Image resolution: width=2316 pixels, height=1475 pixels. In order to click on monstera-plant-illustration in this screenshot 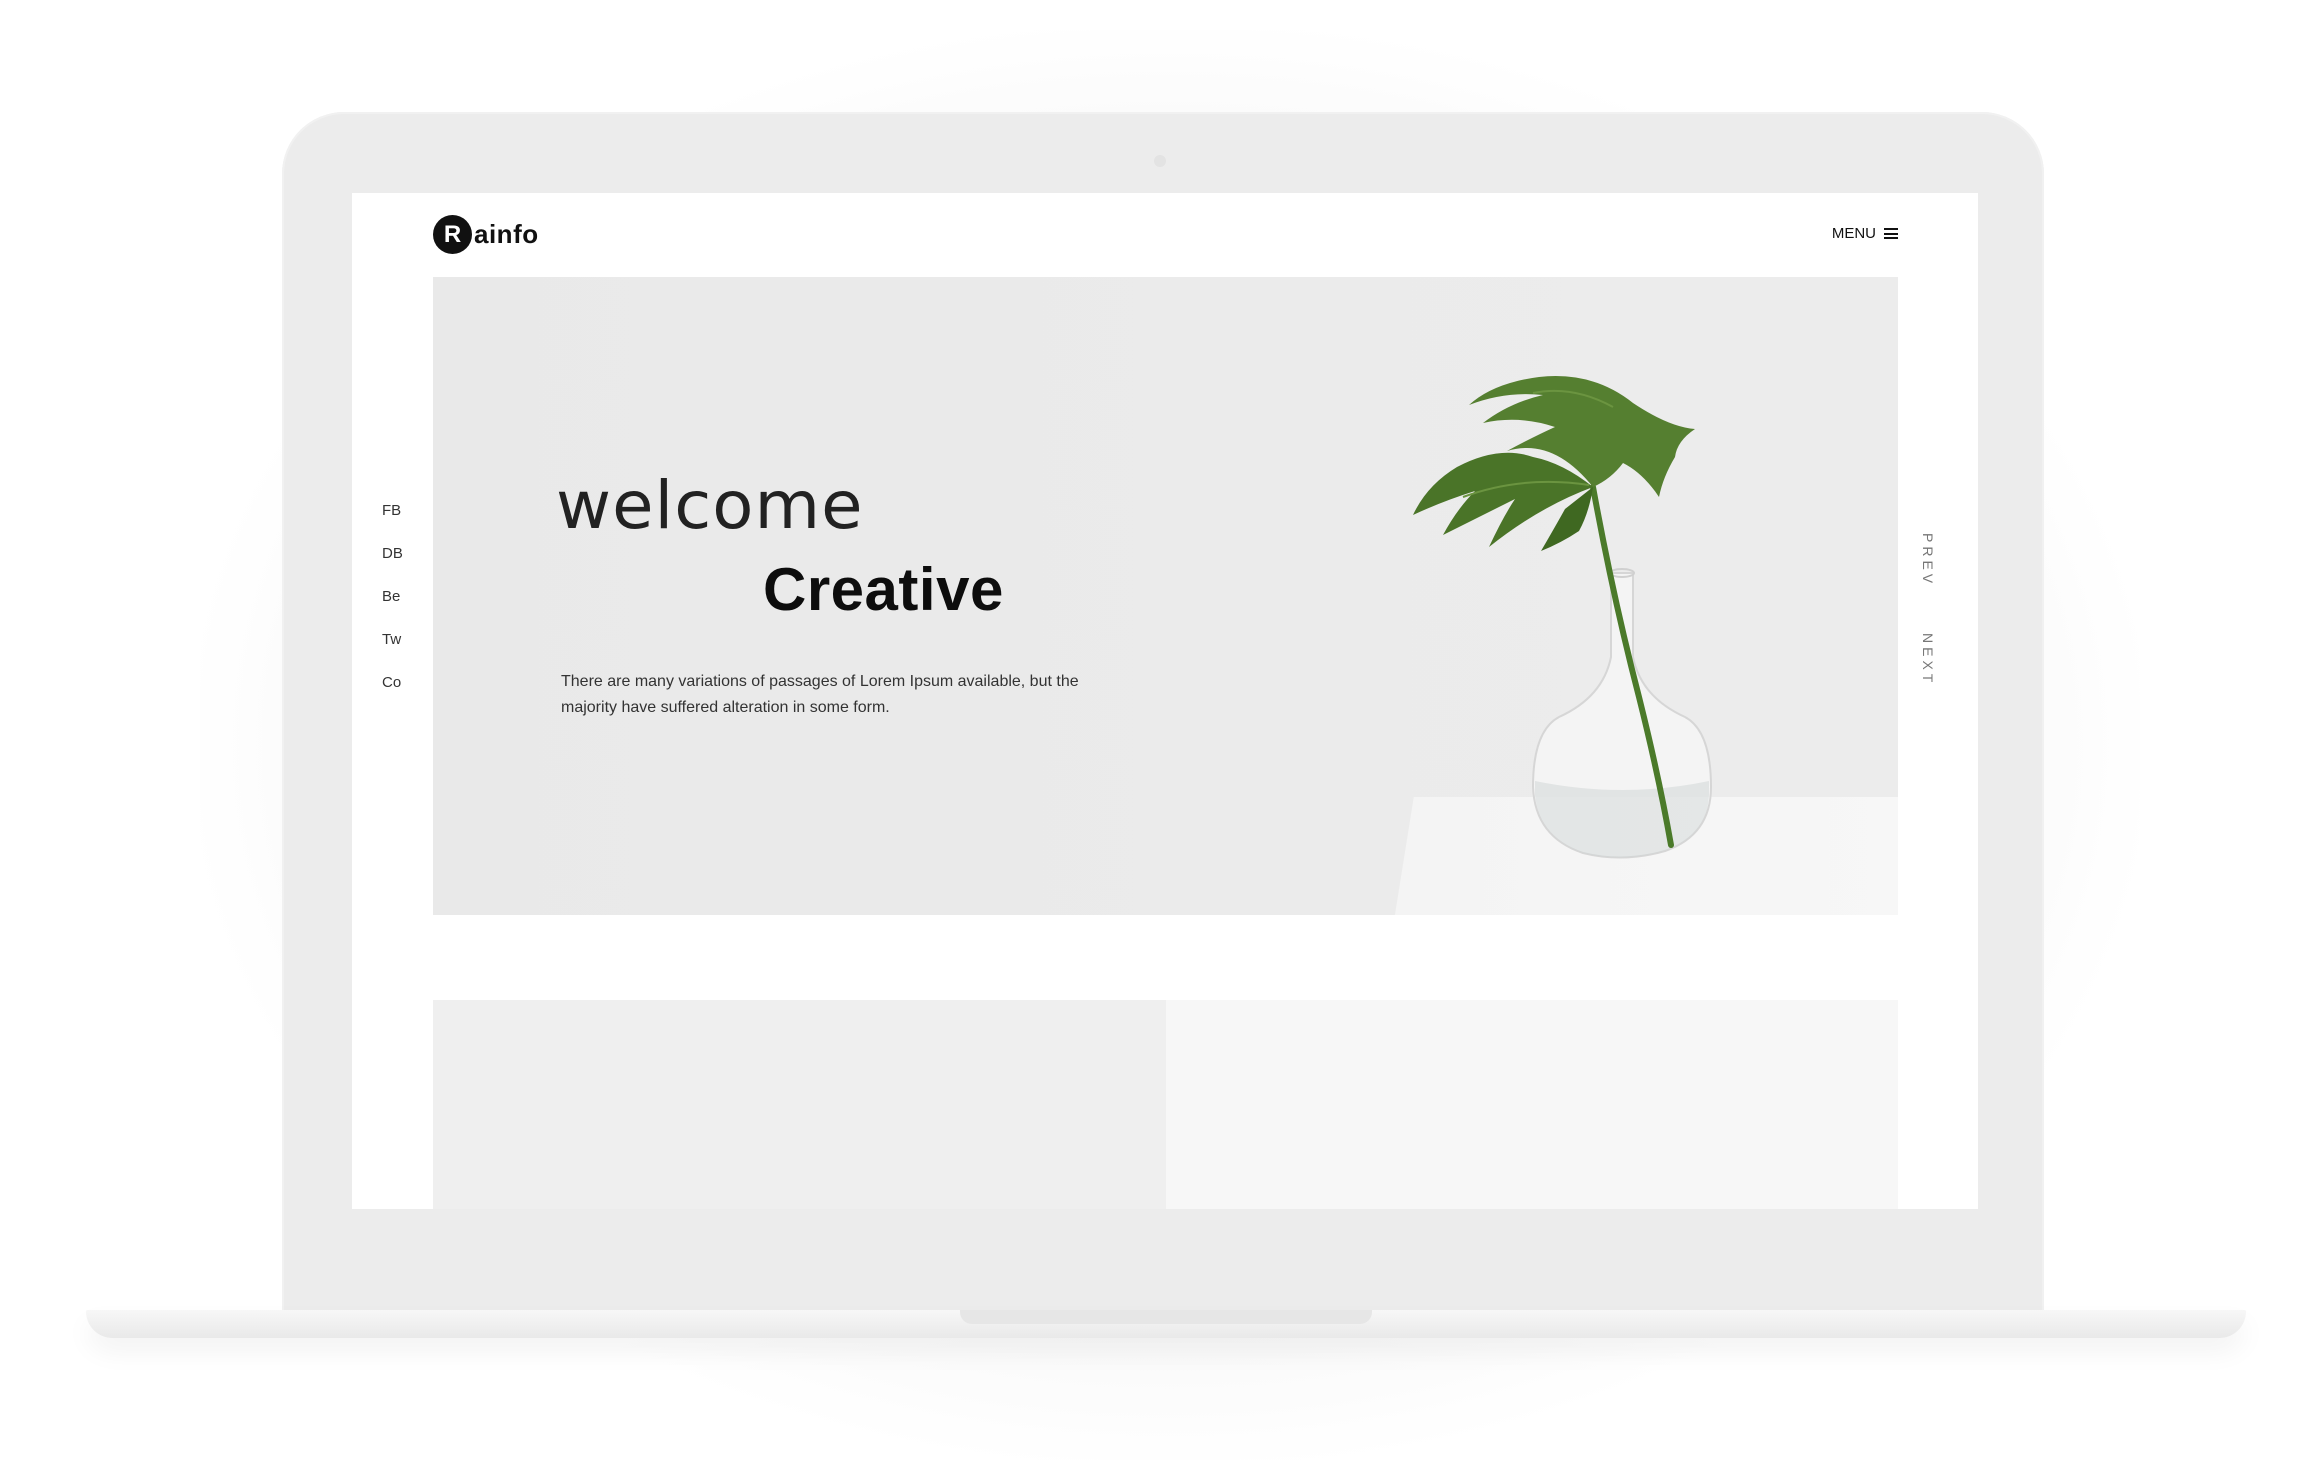, I will do `click(1563, 617)`.